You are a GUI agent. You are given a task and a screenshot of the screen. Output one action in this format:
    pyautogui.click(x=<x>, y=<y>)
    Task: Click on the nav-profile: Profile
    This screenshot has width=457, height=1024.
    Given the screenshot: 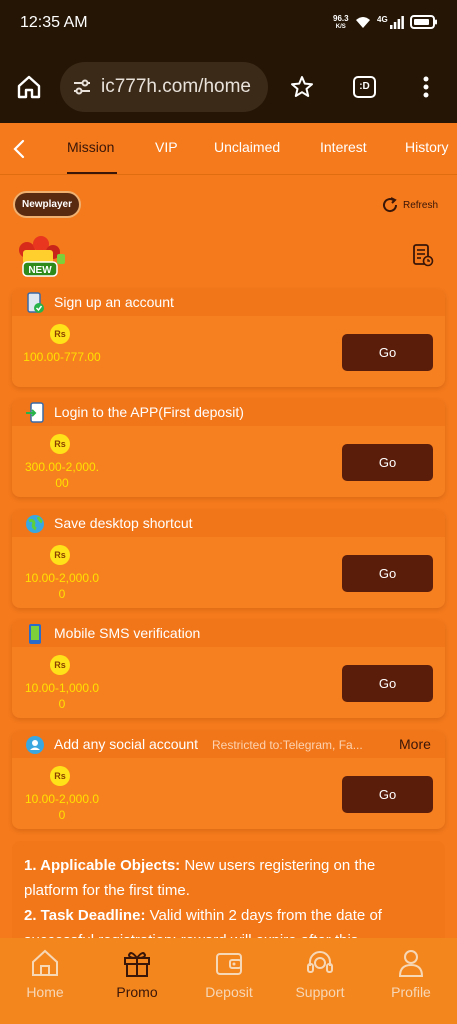 What is the action you would take?
    pyautogui.click(x=411, y=974)
    